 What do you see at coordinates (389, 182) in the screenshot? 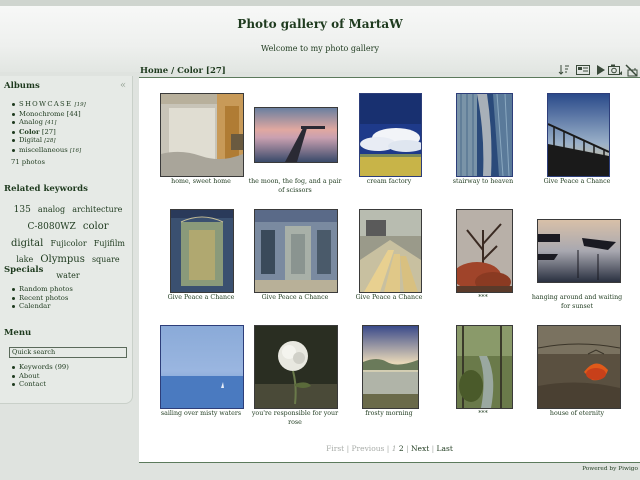
I see `thumbnail-caption: cream factory` at bounding box center [389, 182].